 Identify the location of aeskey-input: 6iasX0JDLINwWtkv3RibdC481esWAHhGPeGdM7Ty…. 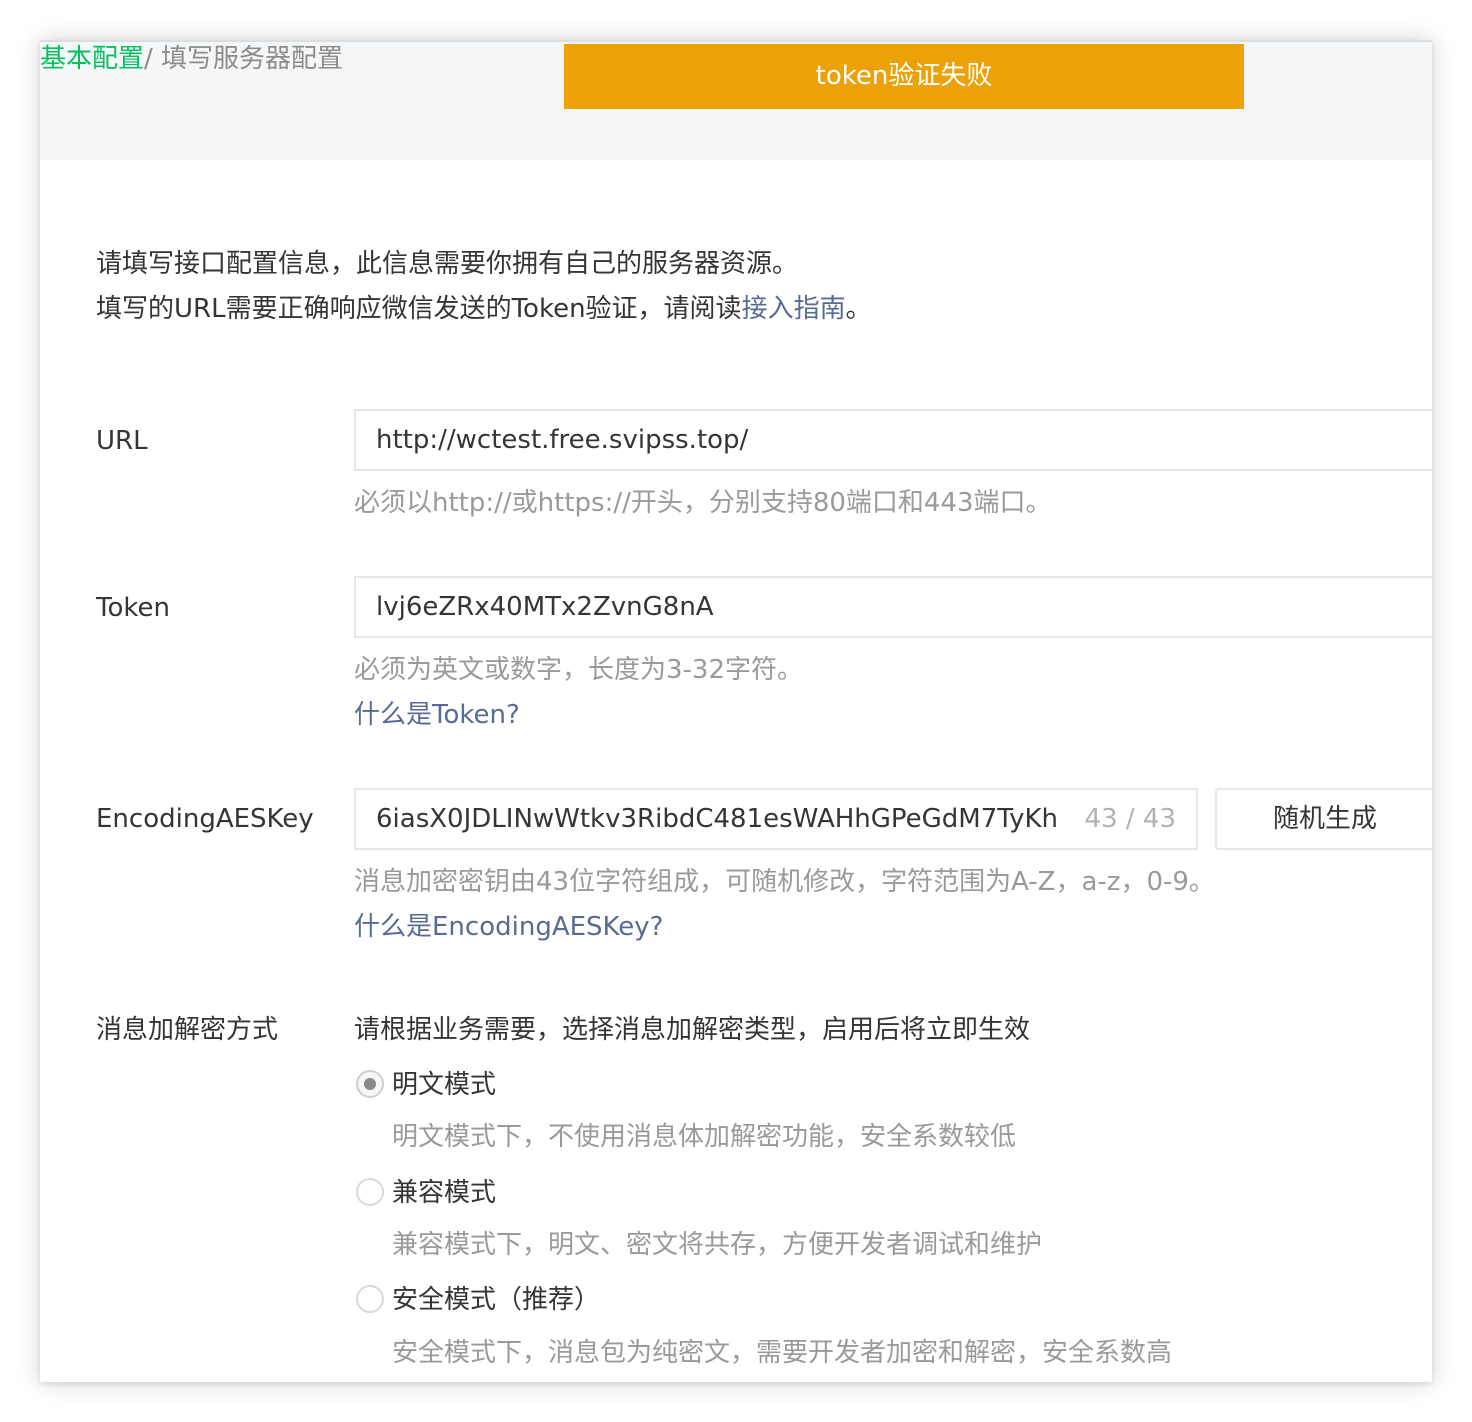
(776, 819).